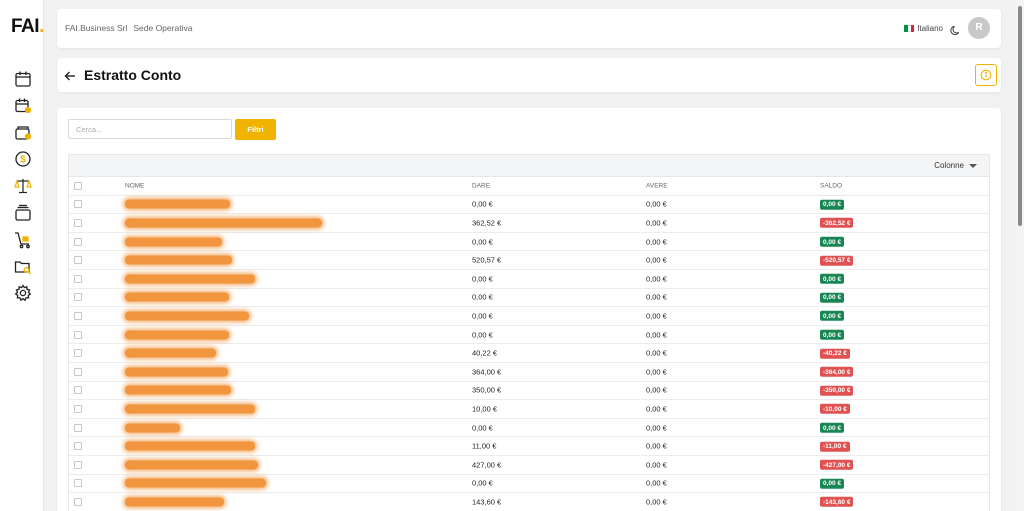  I want to click on filter-button: Filtri, so click(255, 129).